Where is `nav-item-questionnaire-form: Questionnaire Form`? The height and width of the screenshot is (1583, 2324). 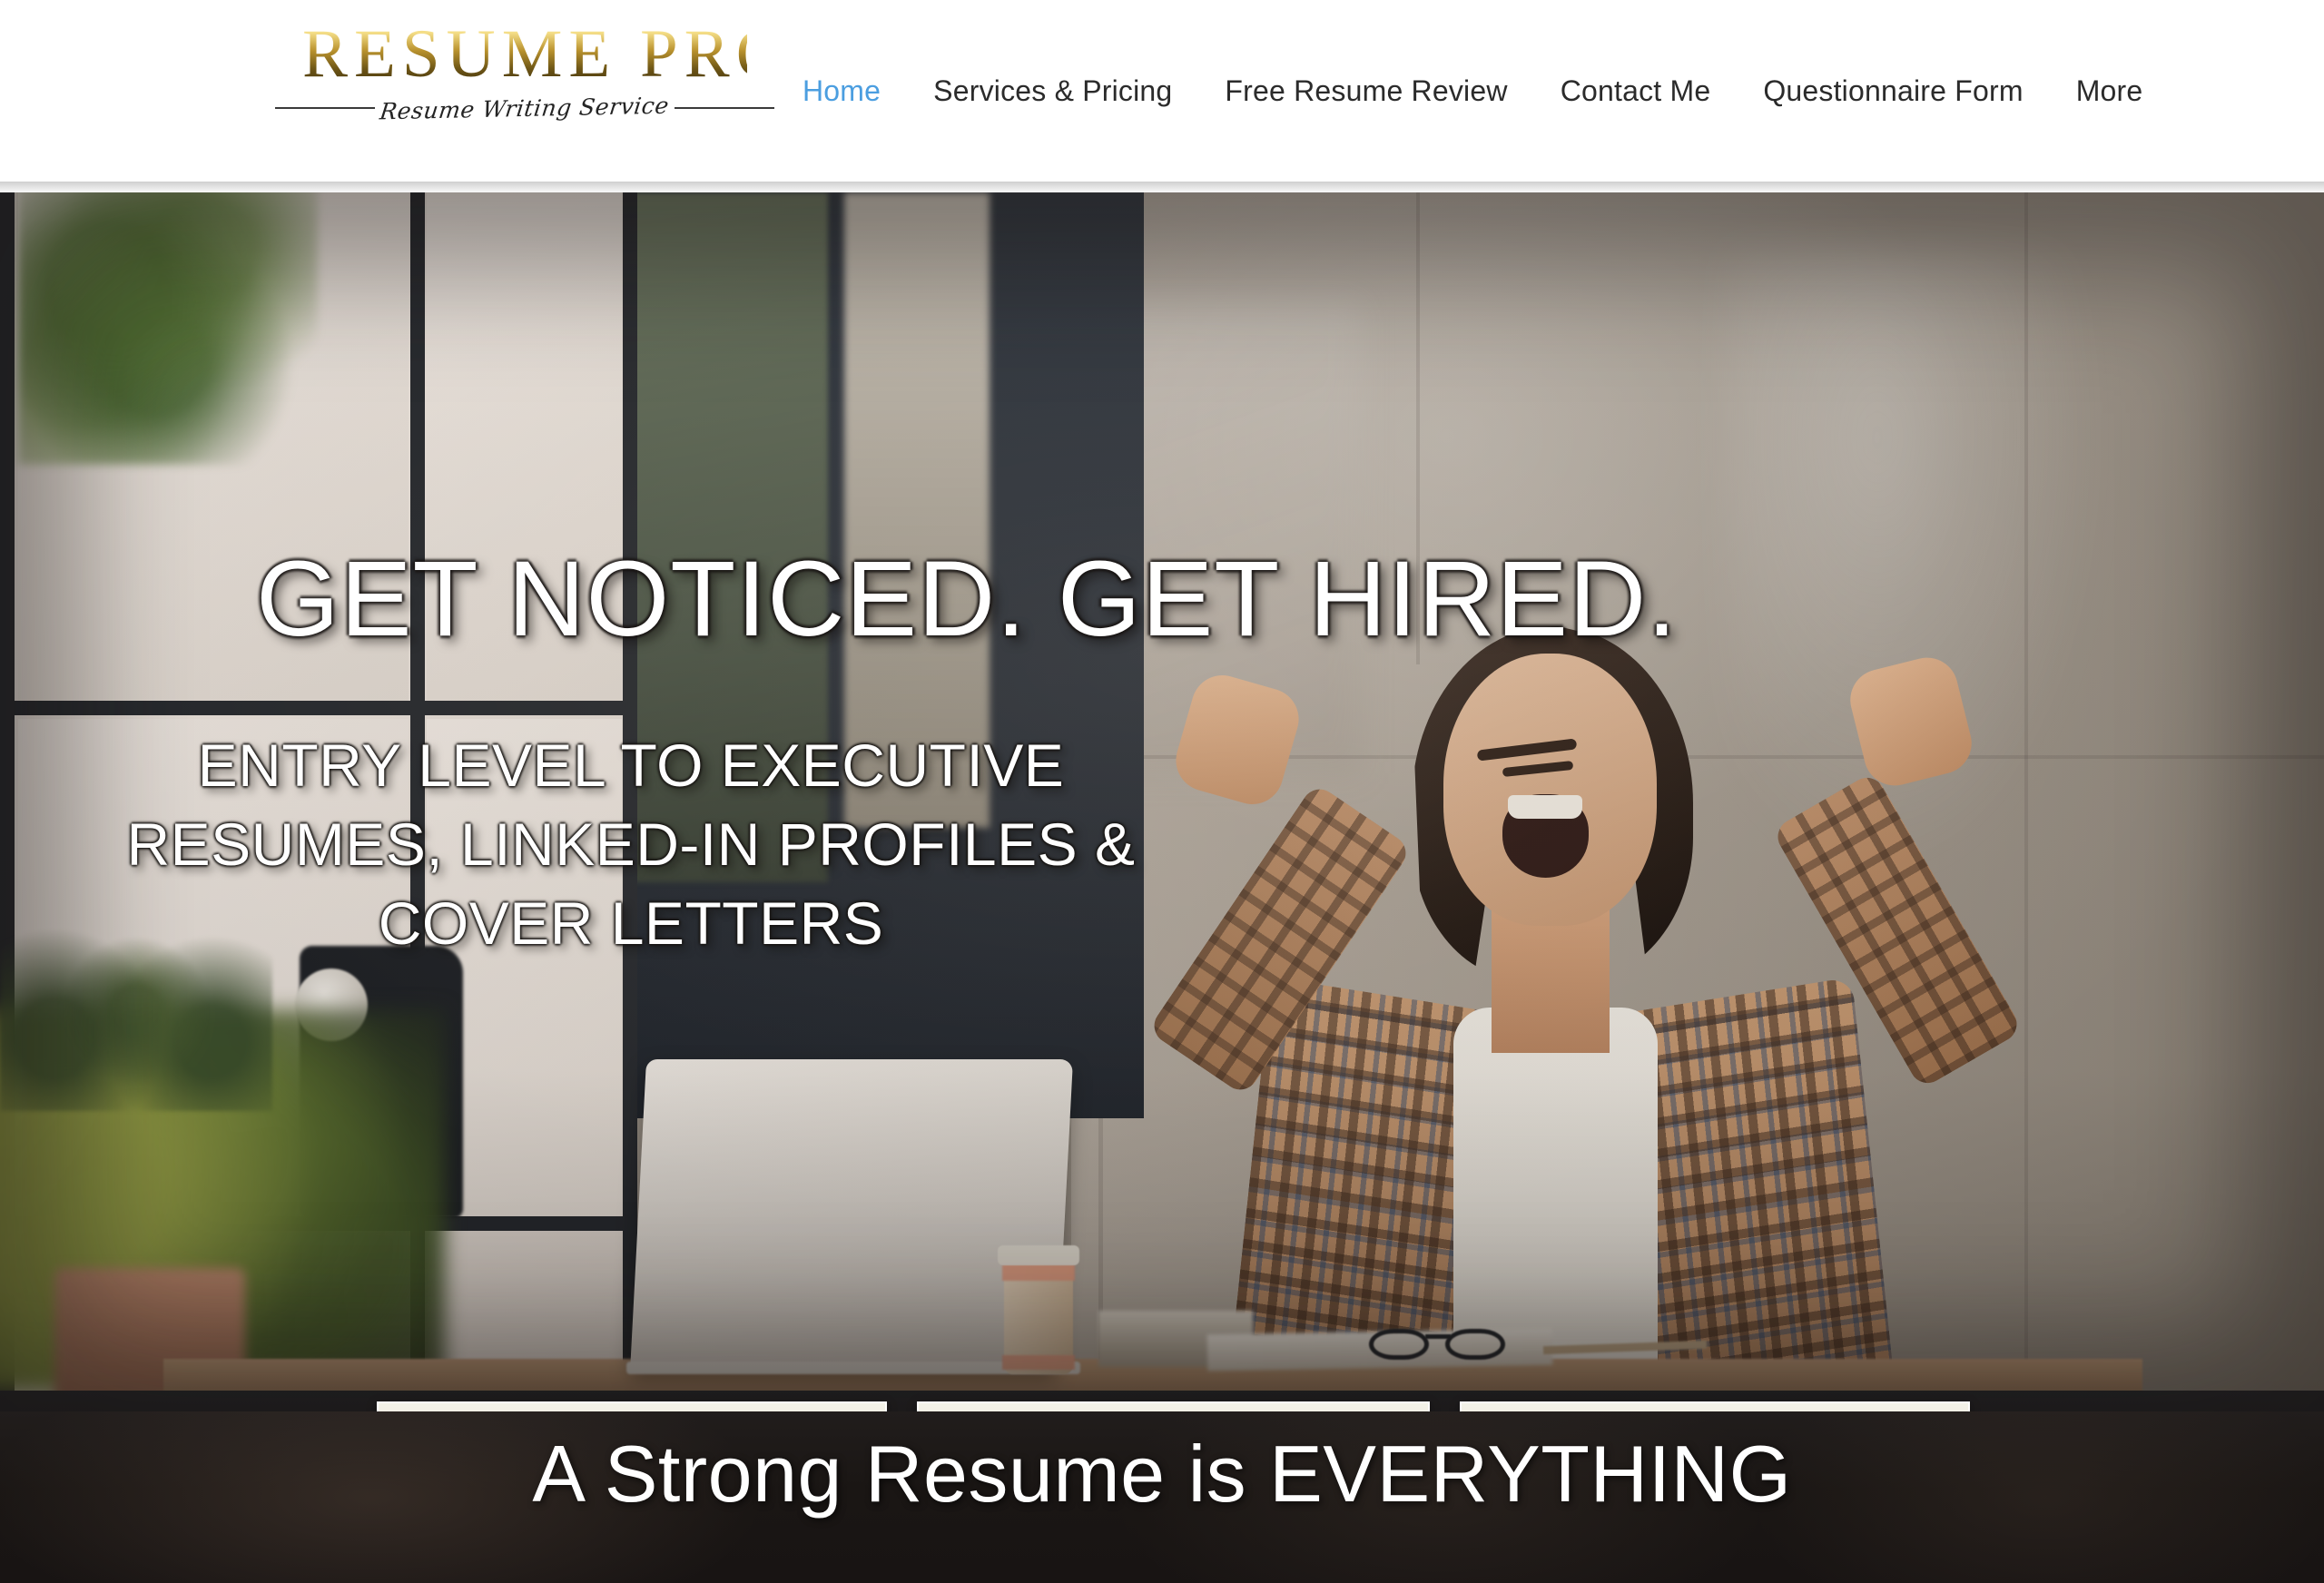
nav-item-questionnaire-form: Questionnaire Form is located at coordinates (1893, 91).